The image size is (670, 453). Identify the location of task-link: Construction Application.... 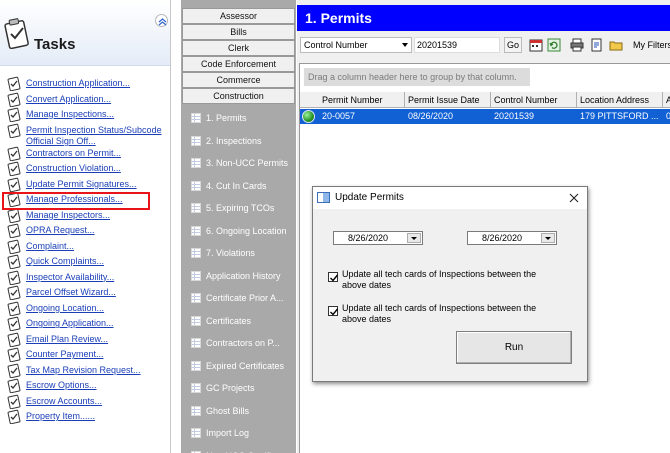
(78, 83).